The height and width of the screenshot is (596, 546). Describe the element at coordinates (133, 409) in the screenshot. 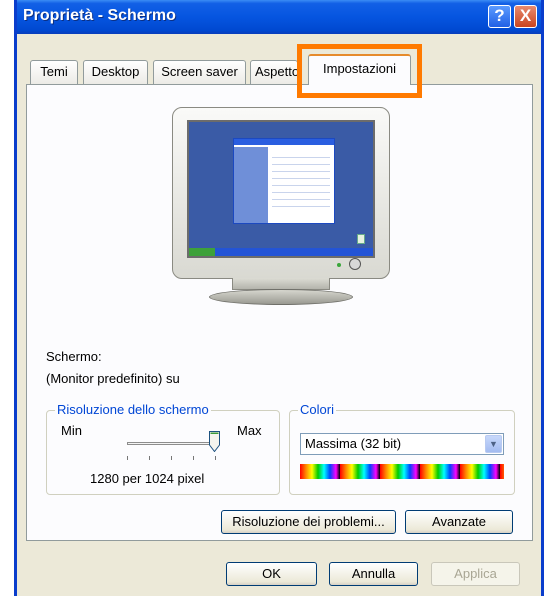

I see `resolution-legend: Risoluzione dello schermo` at that location.